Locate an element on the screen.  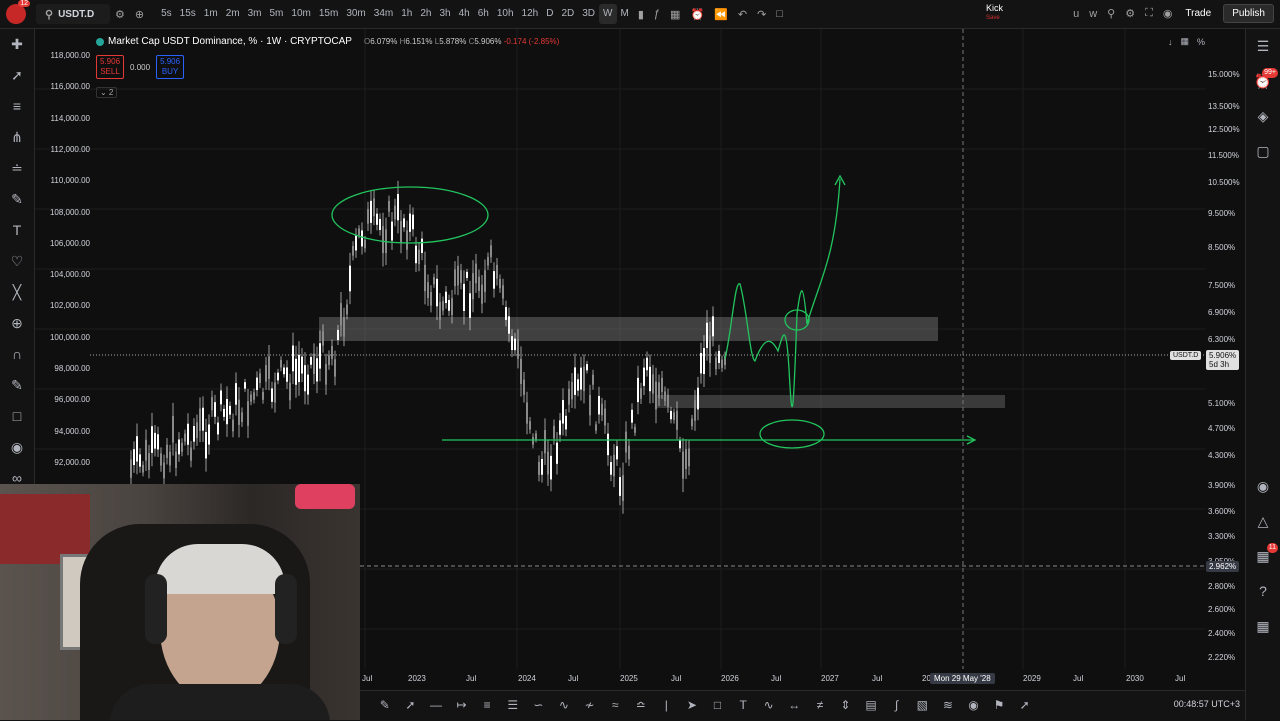
buy-button: 5.906 BUY is located at coordinates (170, 67).